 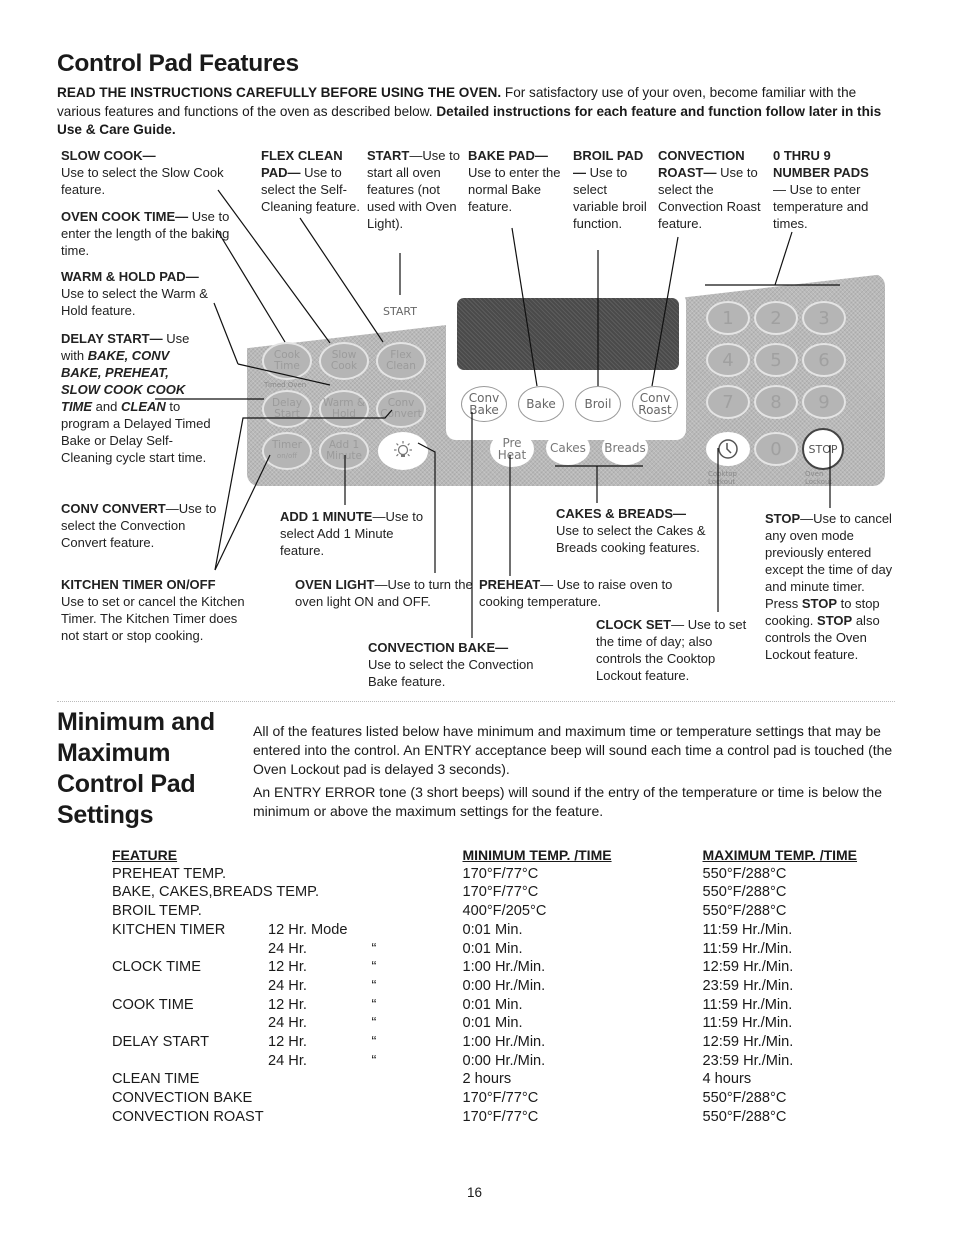 What do you see at coordinates (722, 478) in the screenshot?
I see `cooktop-lockout-label: Cooktop Lockout` at bounding box center [722, 478].